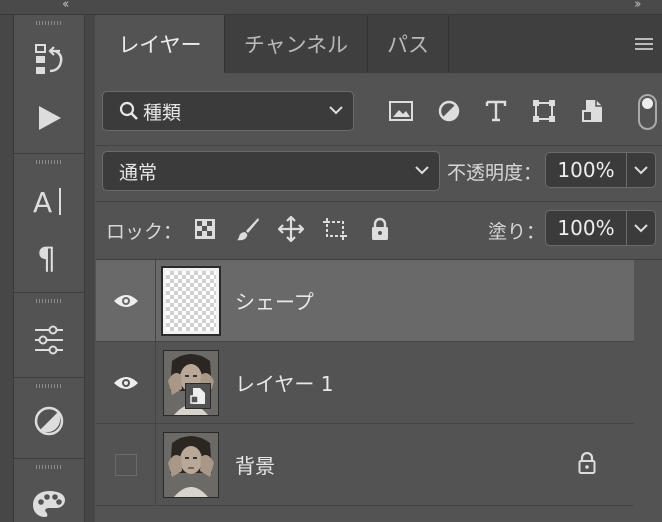  Describe the element at coordinates (7, 268) in the screenshot. I see `left-dock-strip` at that location.